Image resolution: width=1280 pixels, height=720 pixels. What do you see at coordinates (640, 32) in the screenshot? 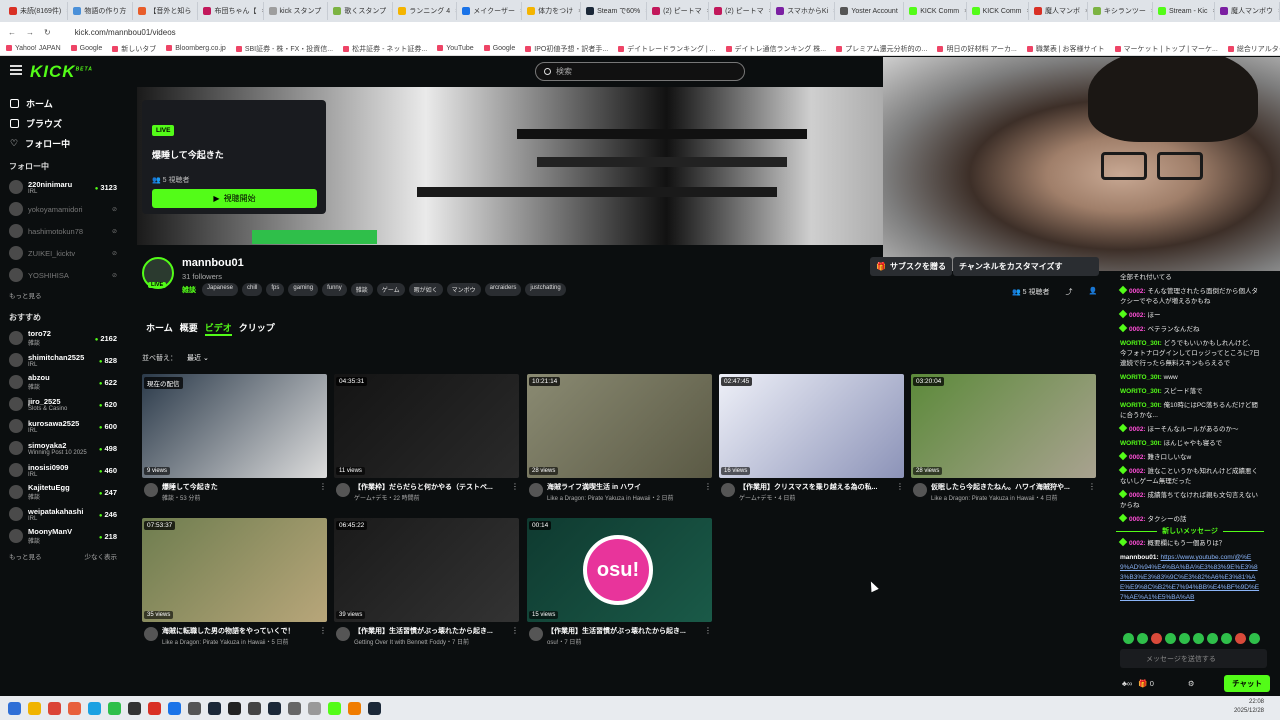
I see `address-bar: ← → ↻ kick.com/mannbou01/videos` at bounding box center [640, 32].